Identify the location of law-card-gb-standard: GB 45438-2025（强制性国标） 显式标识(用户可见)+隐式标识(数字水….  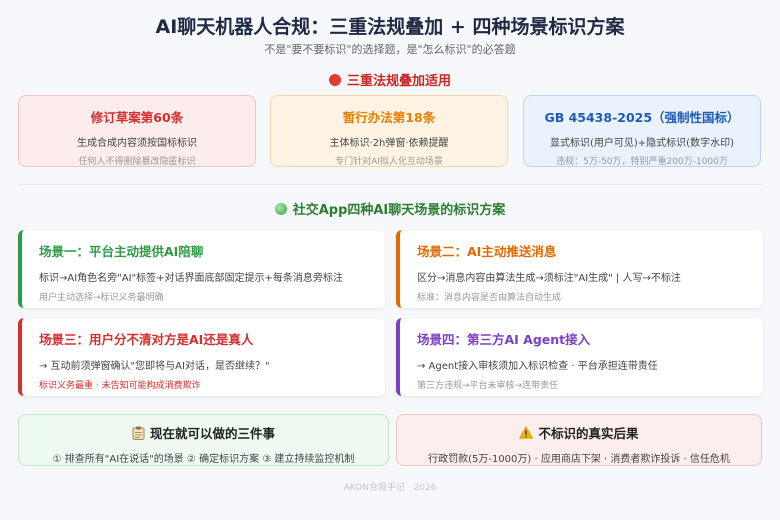
(642, 131).